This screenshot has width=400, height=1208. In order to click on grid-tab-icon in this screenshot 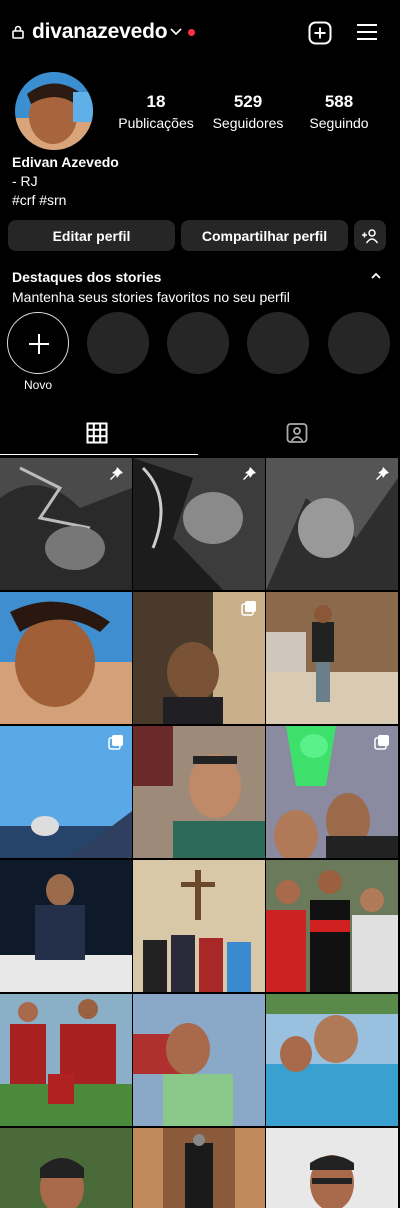, I will do `click(97, 433)`.